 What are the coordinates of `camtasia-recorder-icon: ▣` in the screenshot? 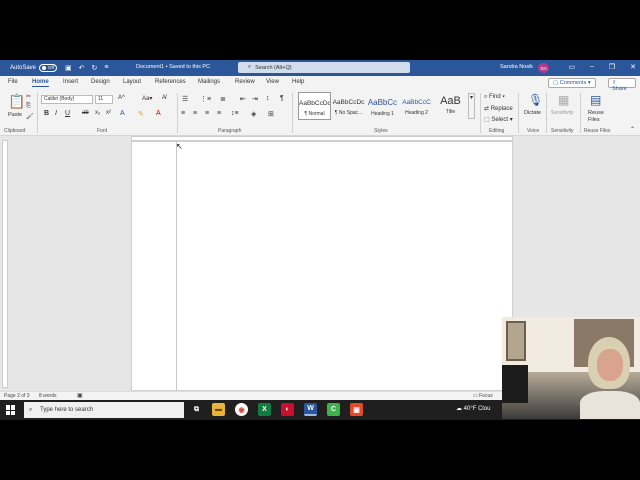 It's located at (356, 409).